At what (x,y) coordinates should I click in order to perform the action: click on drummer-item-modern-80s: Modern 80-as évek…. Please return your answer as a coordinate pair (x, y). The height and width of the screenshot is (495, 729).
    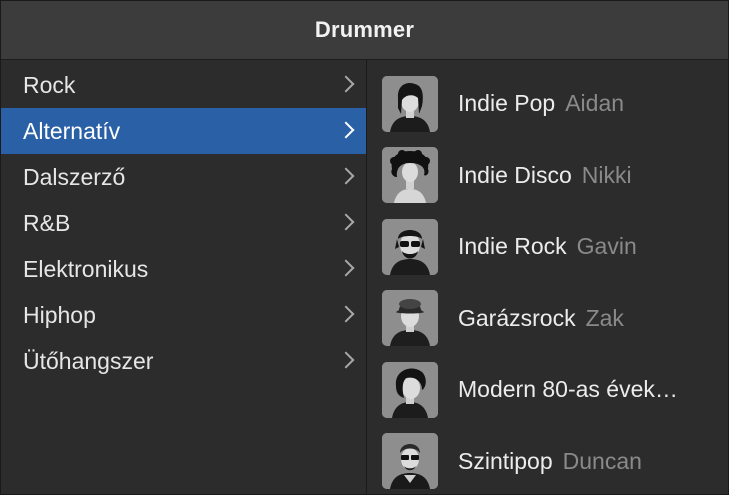
    Looking at the image, I should click on (547, 390).